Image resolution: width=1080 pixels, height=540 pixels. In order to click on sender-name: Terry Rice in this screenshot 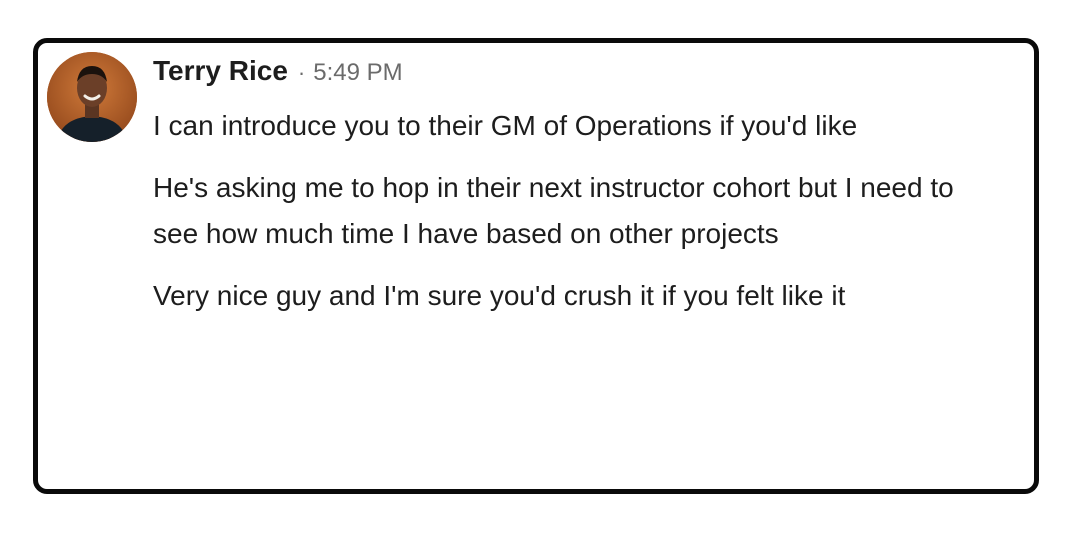, I will do `click(220, 71)`.